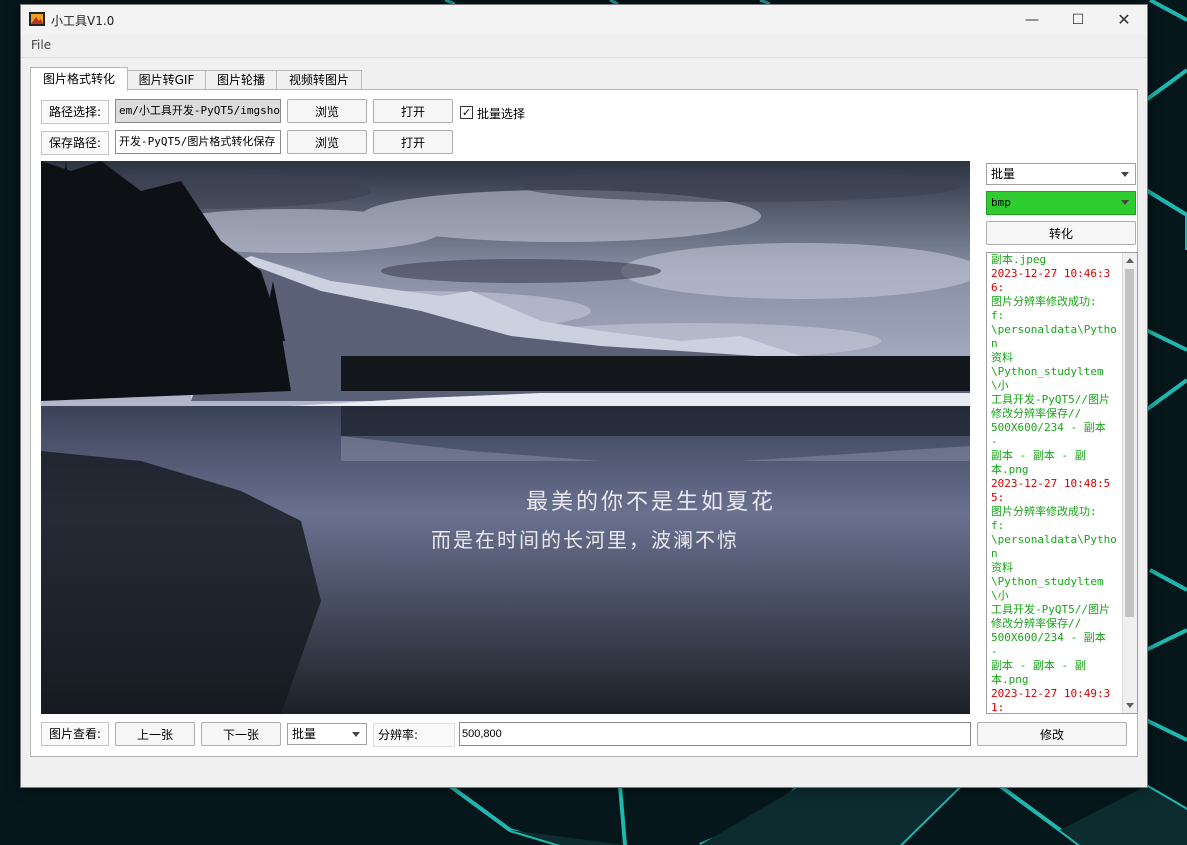 This screenshot has width=1187, height=845. Describe the element at coordinates (75, 143) in the screenshot. I see `save-path-label: 保存路径:` at that location.